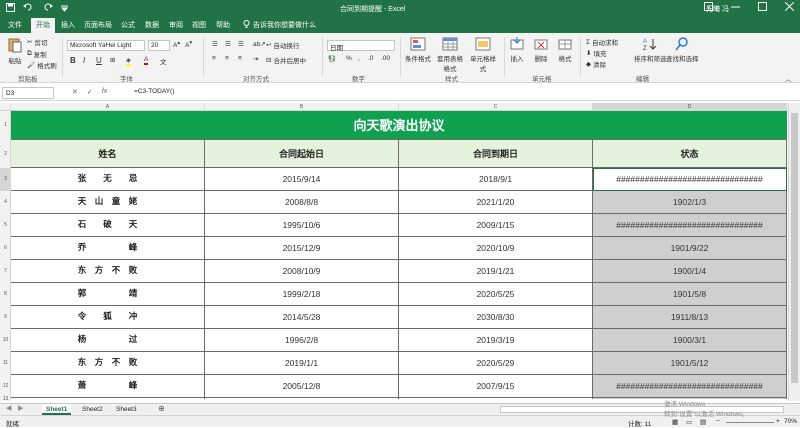  Describe the element at coordinates (496, 386) in the screenshot. I see `cell-end: 2007/9/15` at that location.